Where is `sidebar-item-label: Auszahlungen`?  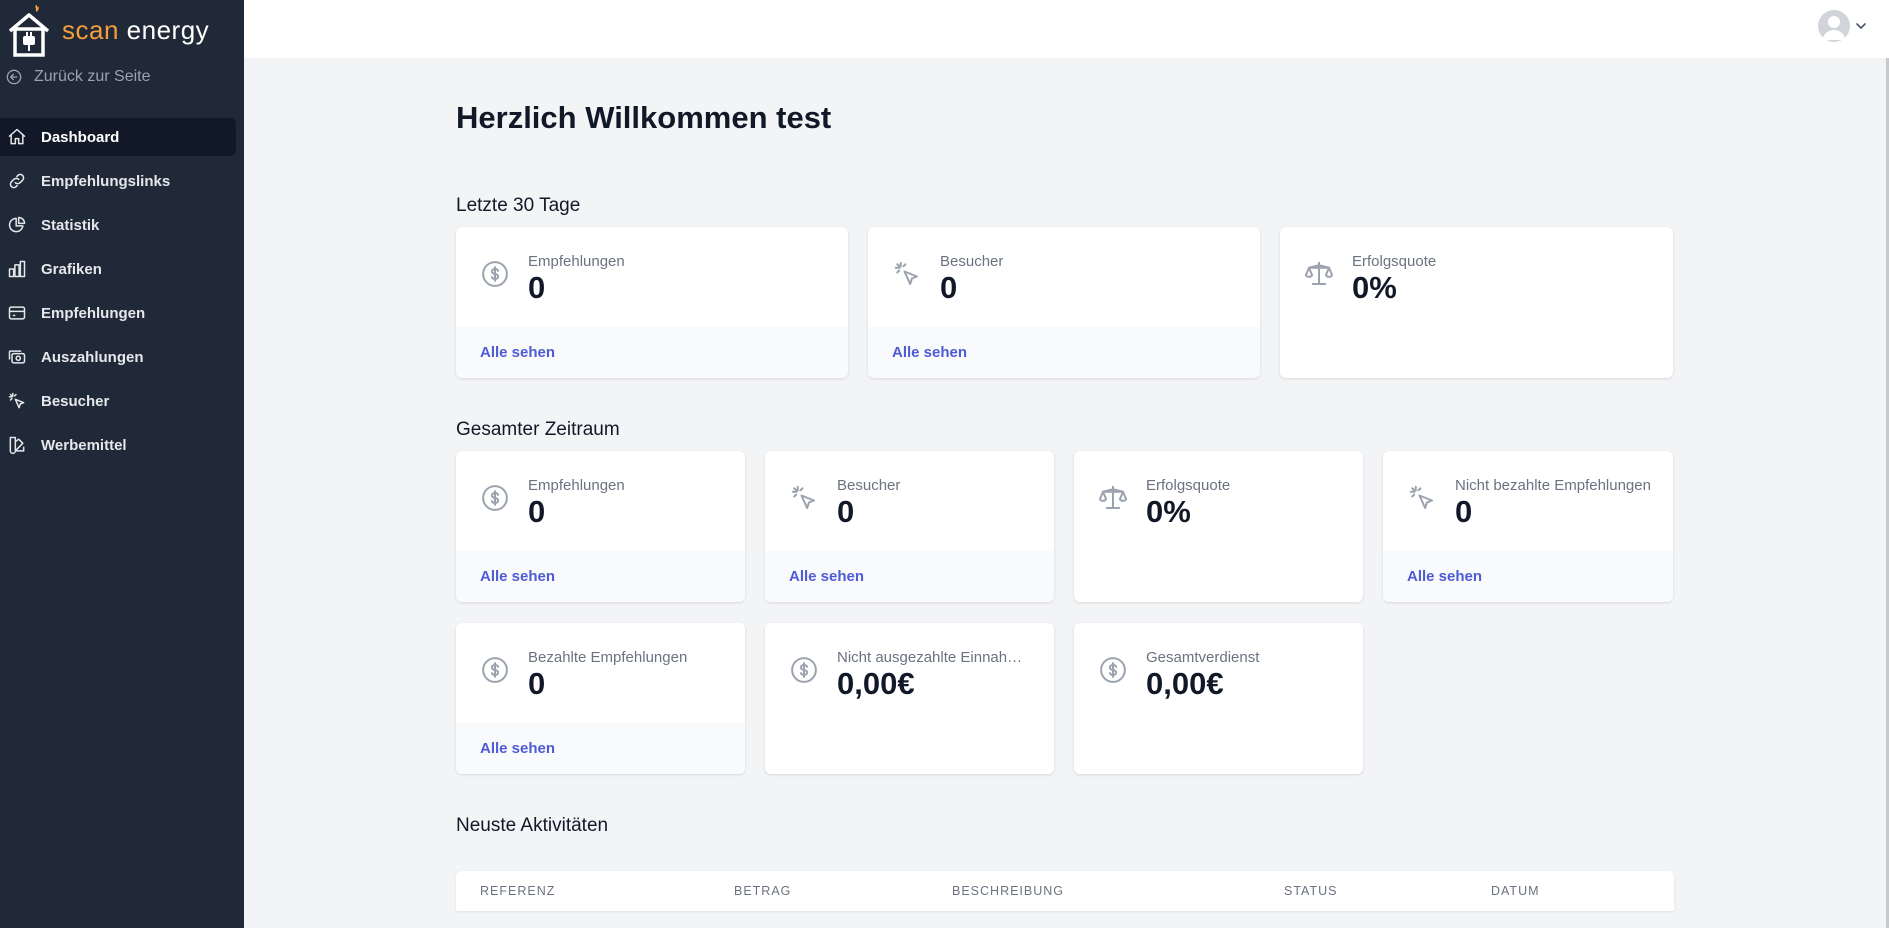 sidebar-item-label: Auszahlungen is located at coordinates (92, 357).